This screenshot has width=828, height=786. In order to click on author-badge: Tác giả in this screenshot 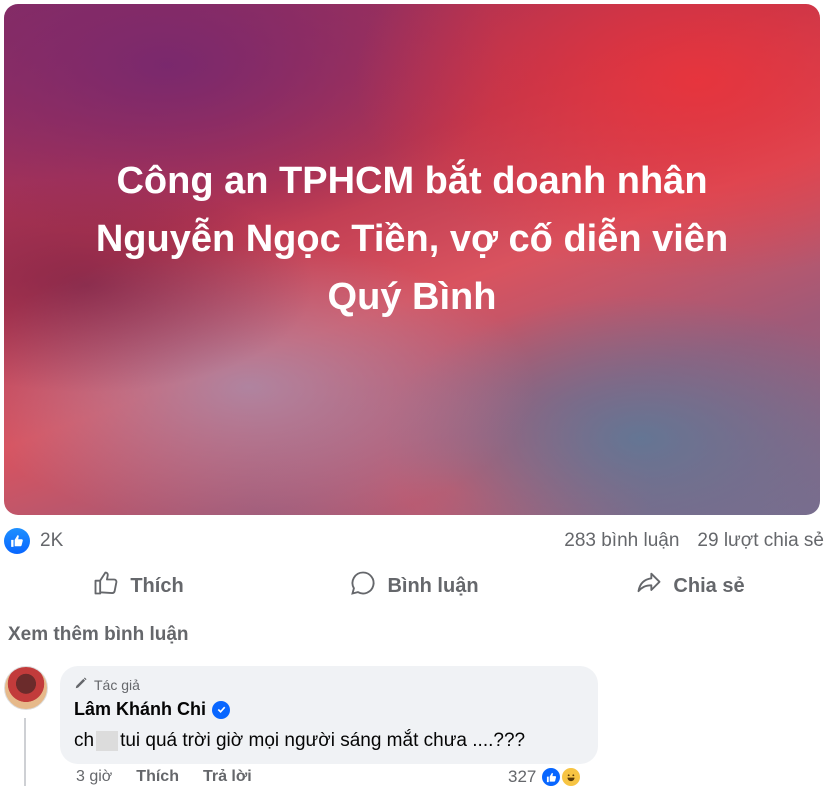, I will do `click(329, 684)`.